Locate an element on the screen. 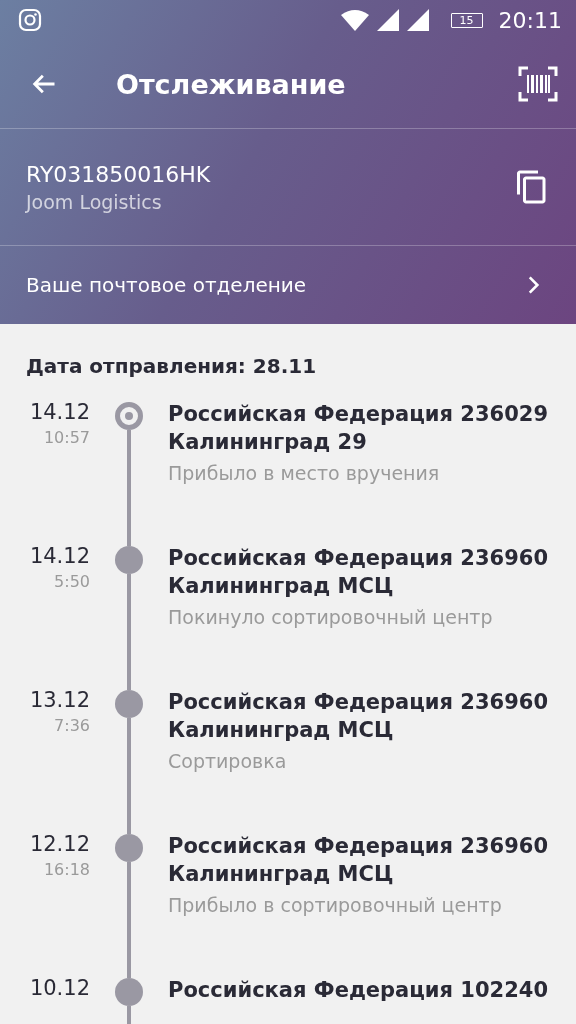  wifi-icon is located at coordinates (354, 20).